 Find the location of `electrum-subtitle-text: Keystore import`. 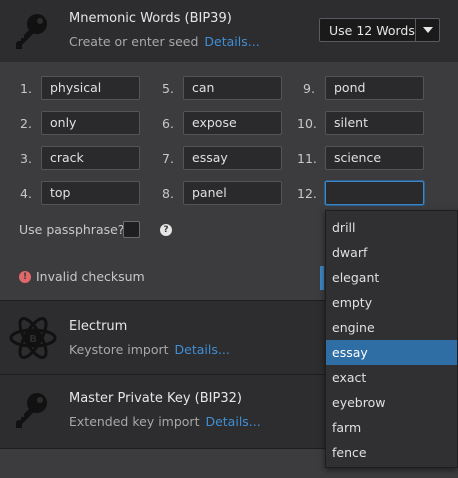

electrum-subtitle-text: Keystore import is located at coordinates (119, 349).